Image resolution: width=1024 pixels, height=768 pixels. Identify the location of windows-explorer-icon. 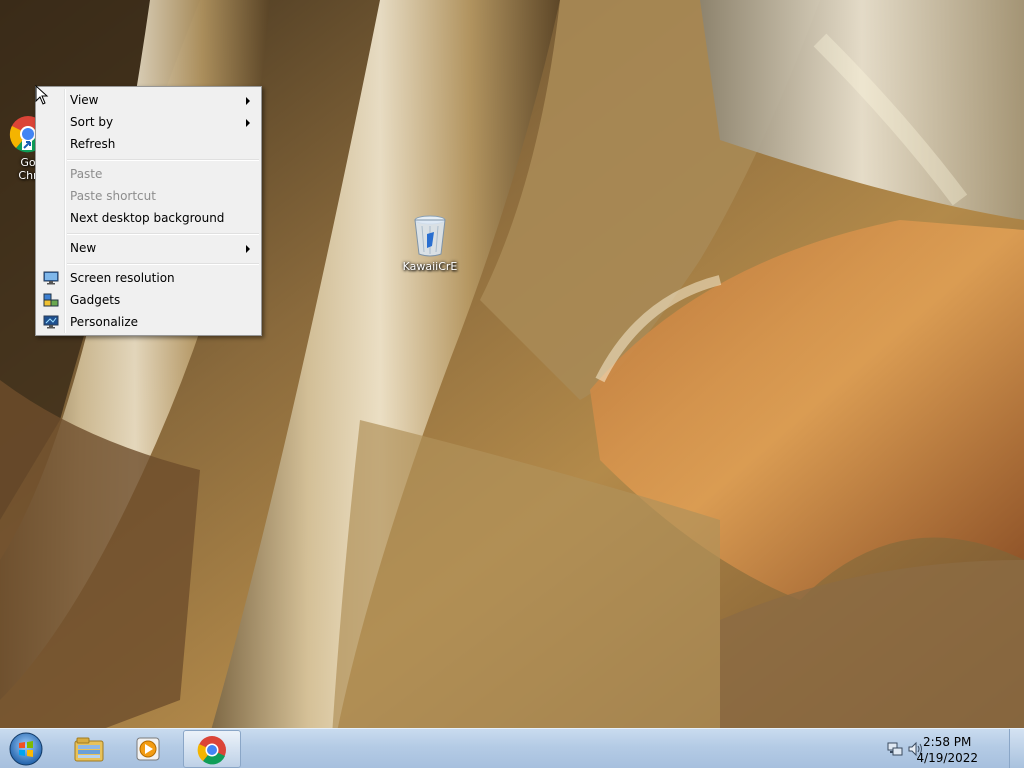
(89, 749).